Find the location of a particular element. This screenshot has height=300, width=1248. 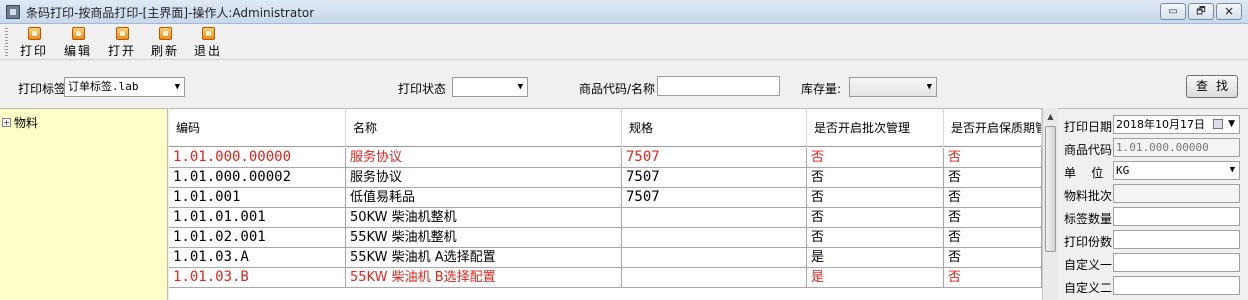

table-row: 1.01.02.001 55KW 柴油机整机 否否 is located at coordinates (605, 238).